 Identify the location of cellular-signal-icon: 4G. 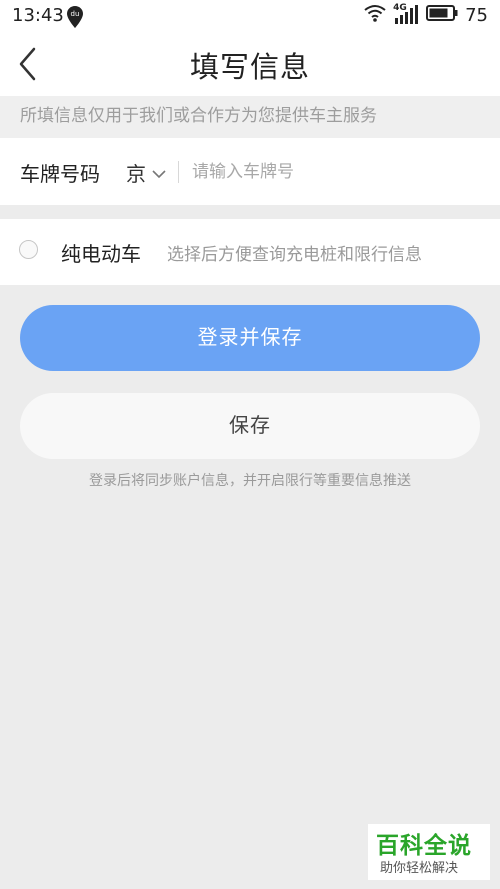
(406, 14).